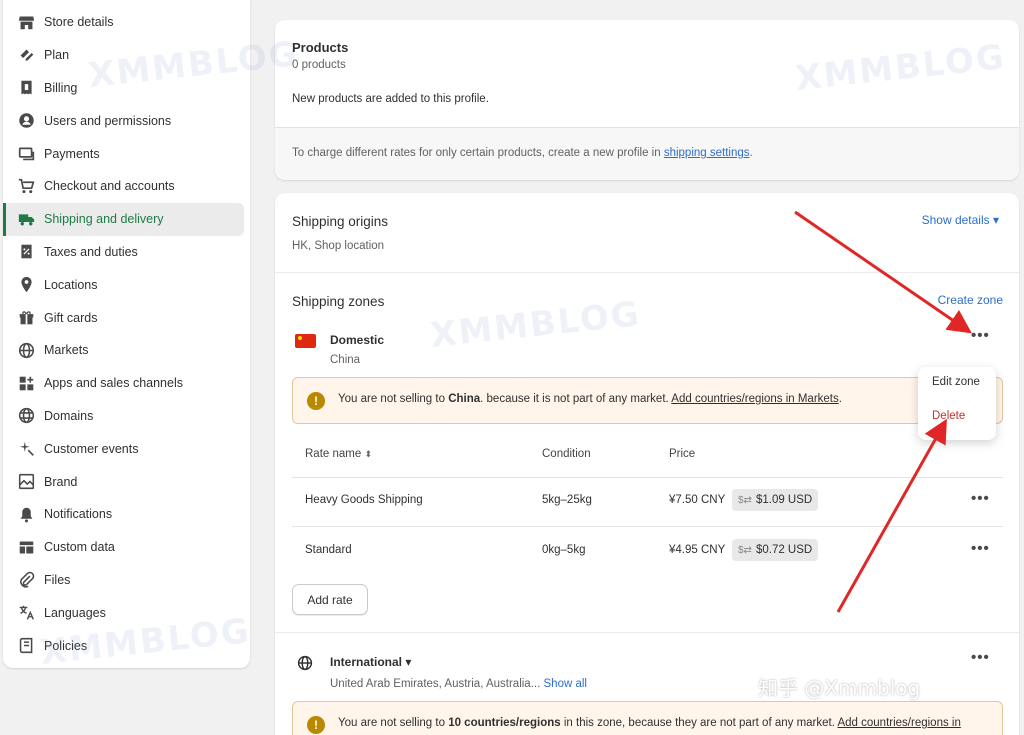  What do you see at coordinates (123, 55) in the screenshot?
I see `sidebar-item-plan: Plan` at bounding box center [123, 55].